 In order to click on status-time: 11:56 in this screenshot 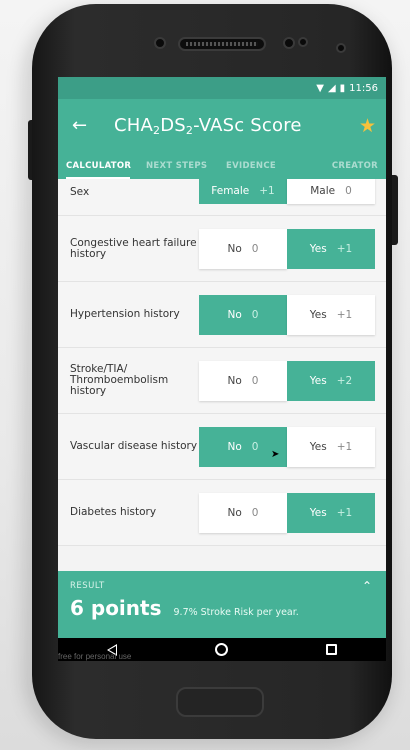, I will do `click(363, 88)`.